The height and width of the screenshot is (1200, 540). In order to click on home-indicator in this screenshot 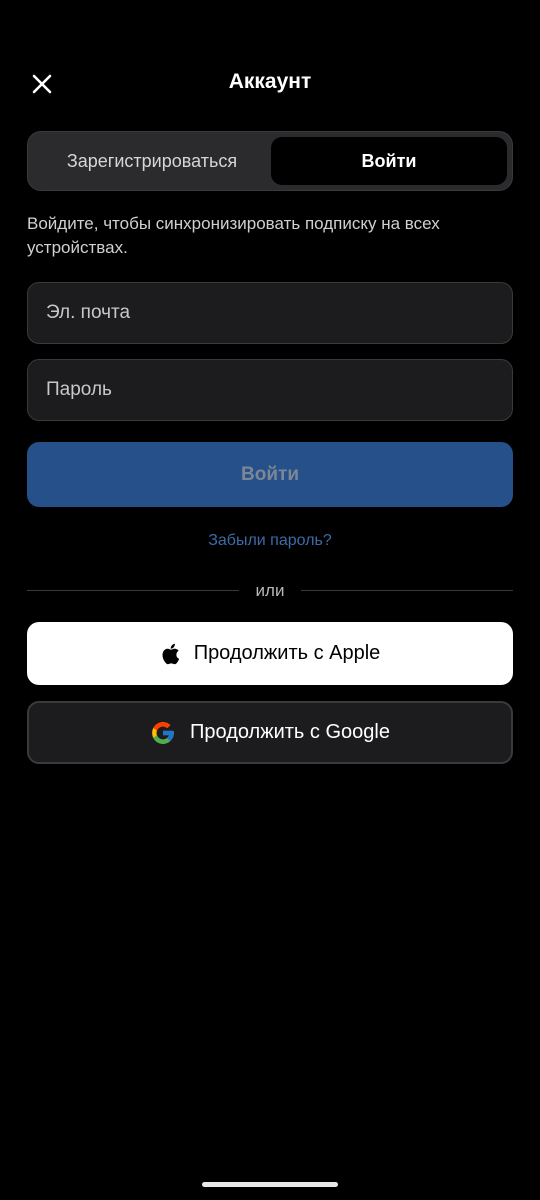, I will do `click(270, 1184)`.